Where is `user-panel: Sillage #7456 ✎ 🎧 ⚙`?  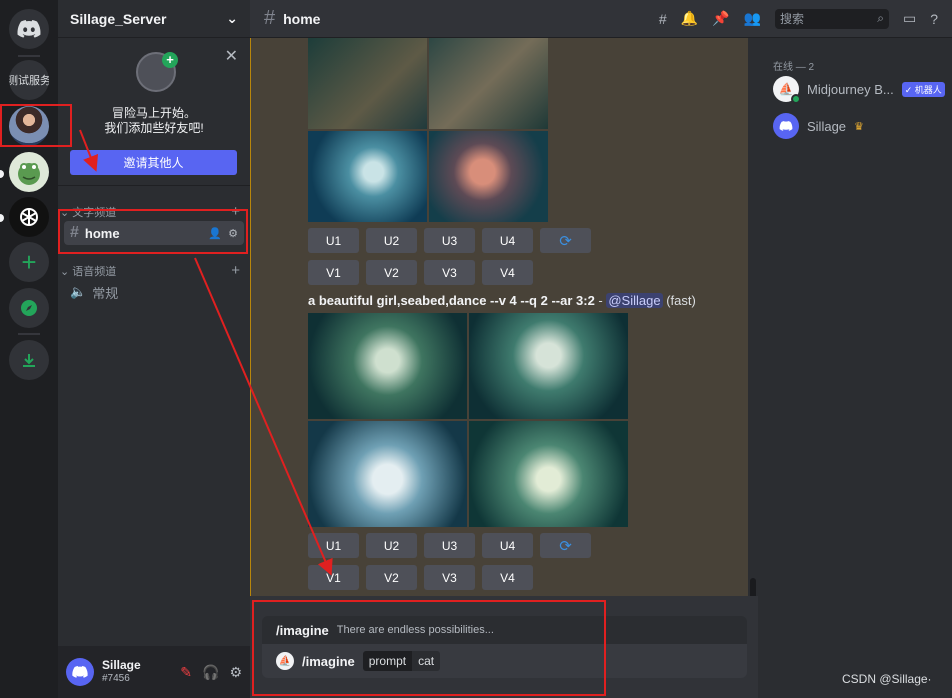 user-panel: Sillage #7456 ✎ 🎧 ⚙ is located at coordinates (154, 672).